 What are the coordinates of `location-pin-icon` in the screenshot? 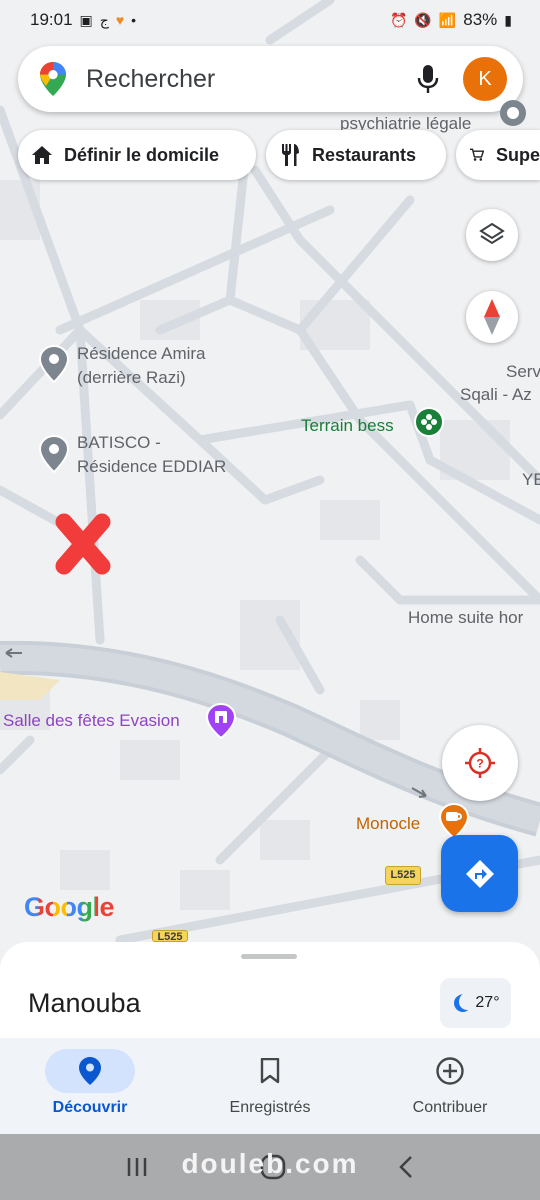 It's located at (90, 1071).